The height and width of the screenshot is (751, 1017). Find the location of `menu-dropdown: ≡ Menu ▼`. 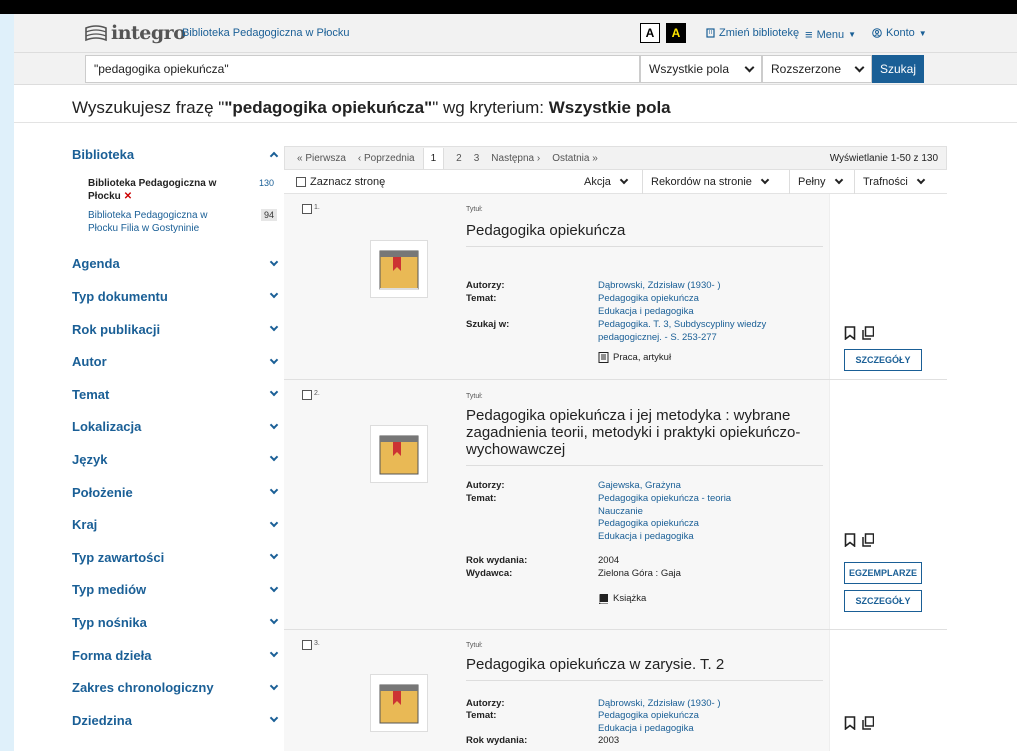

menu-dropdown: ≡ Menu ▼ is located at coordinates (830, 34).